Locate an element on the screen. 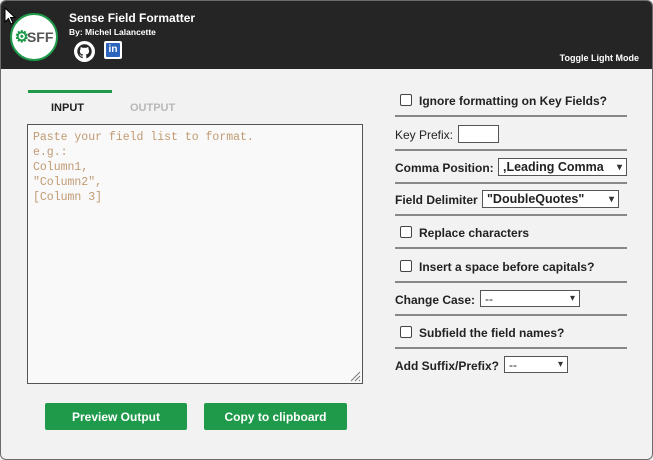 The height and width of the screenshot is (460, 653). subfield-checkbox is located at coordinates (406, 332).